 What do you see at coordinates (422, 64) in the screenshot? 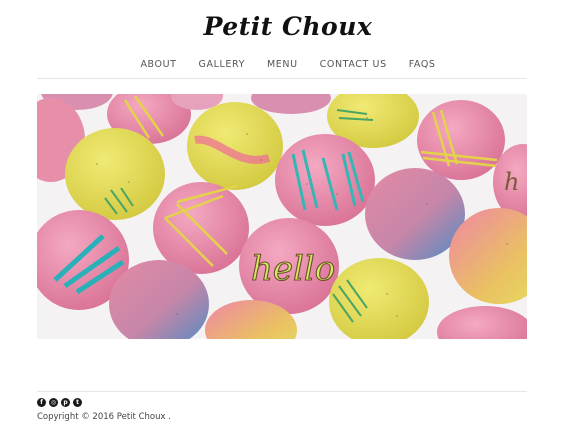
I see `nav-faqs: FAQS` at bounding box center [422, 64].